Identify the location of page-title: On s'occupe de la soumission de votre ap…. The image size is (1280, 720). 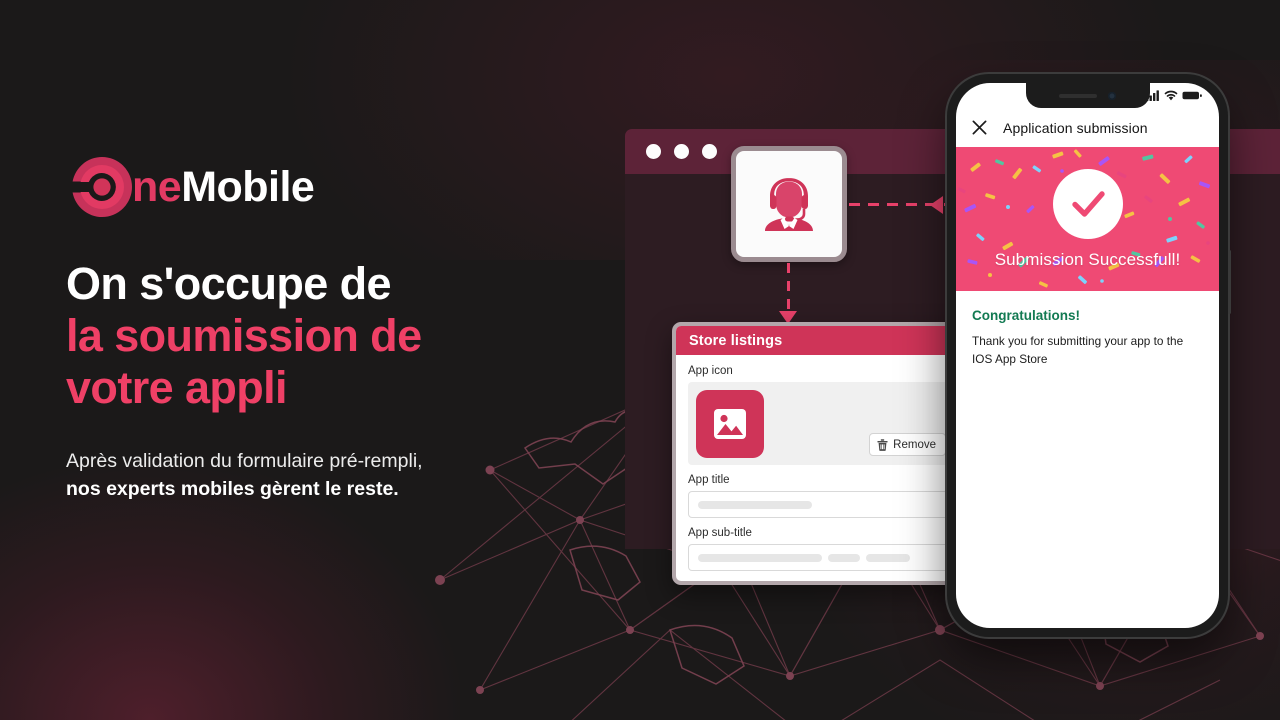
(326, 336).